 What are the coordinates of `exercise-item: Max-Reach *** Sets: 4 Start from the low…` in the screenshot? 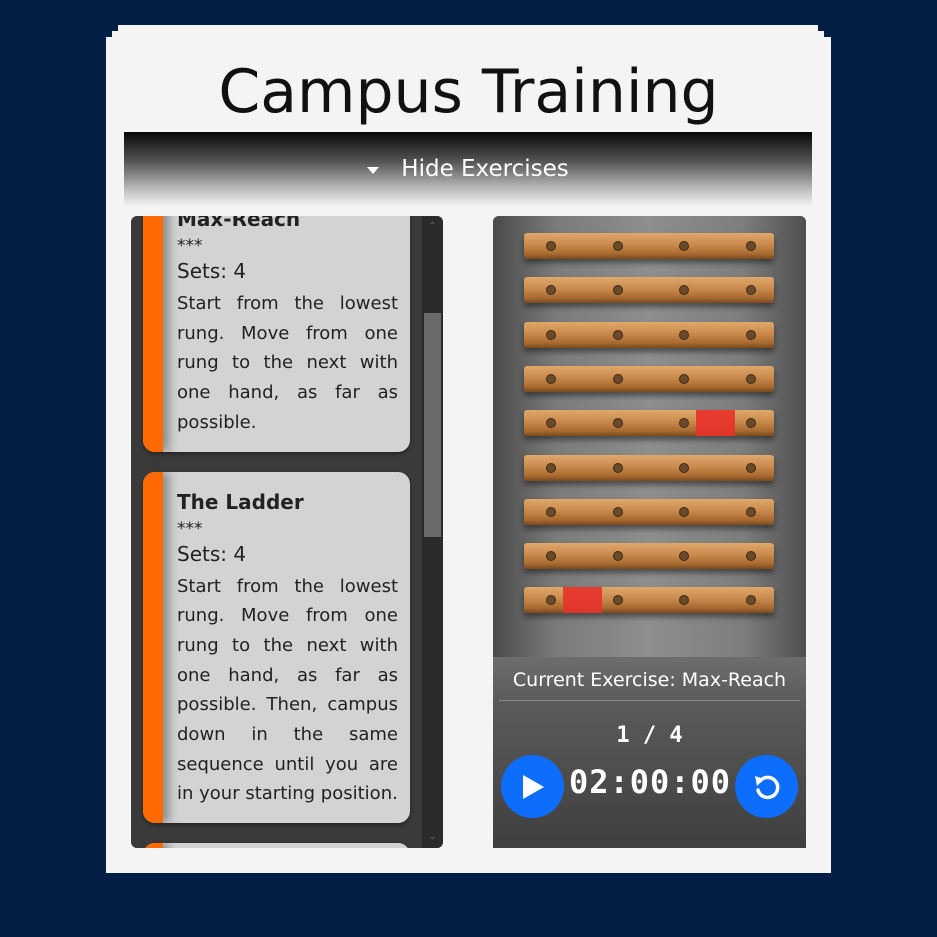 It's located at (276, 334).